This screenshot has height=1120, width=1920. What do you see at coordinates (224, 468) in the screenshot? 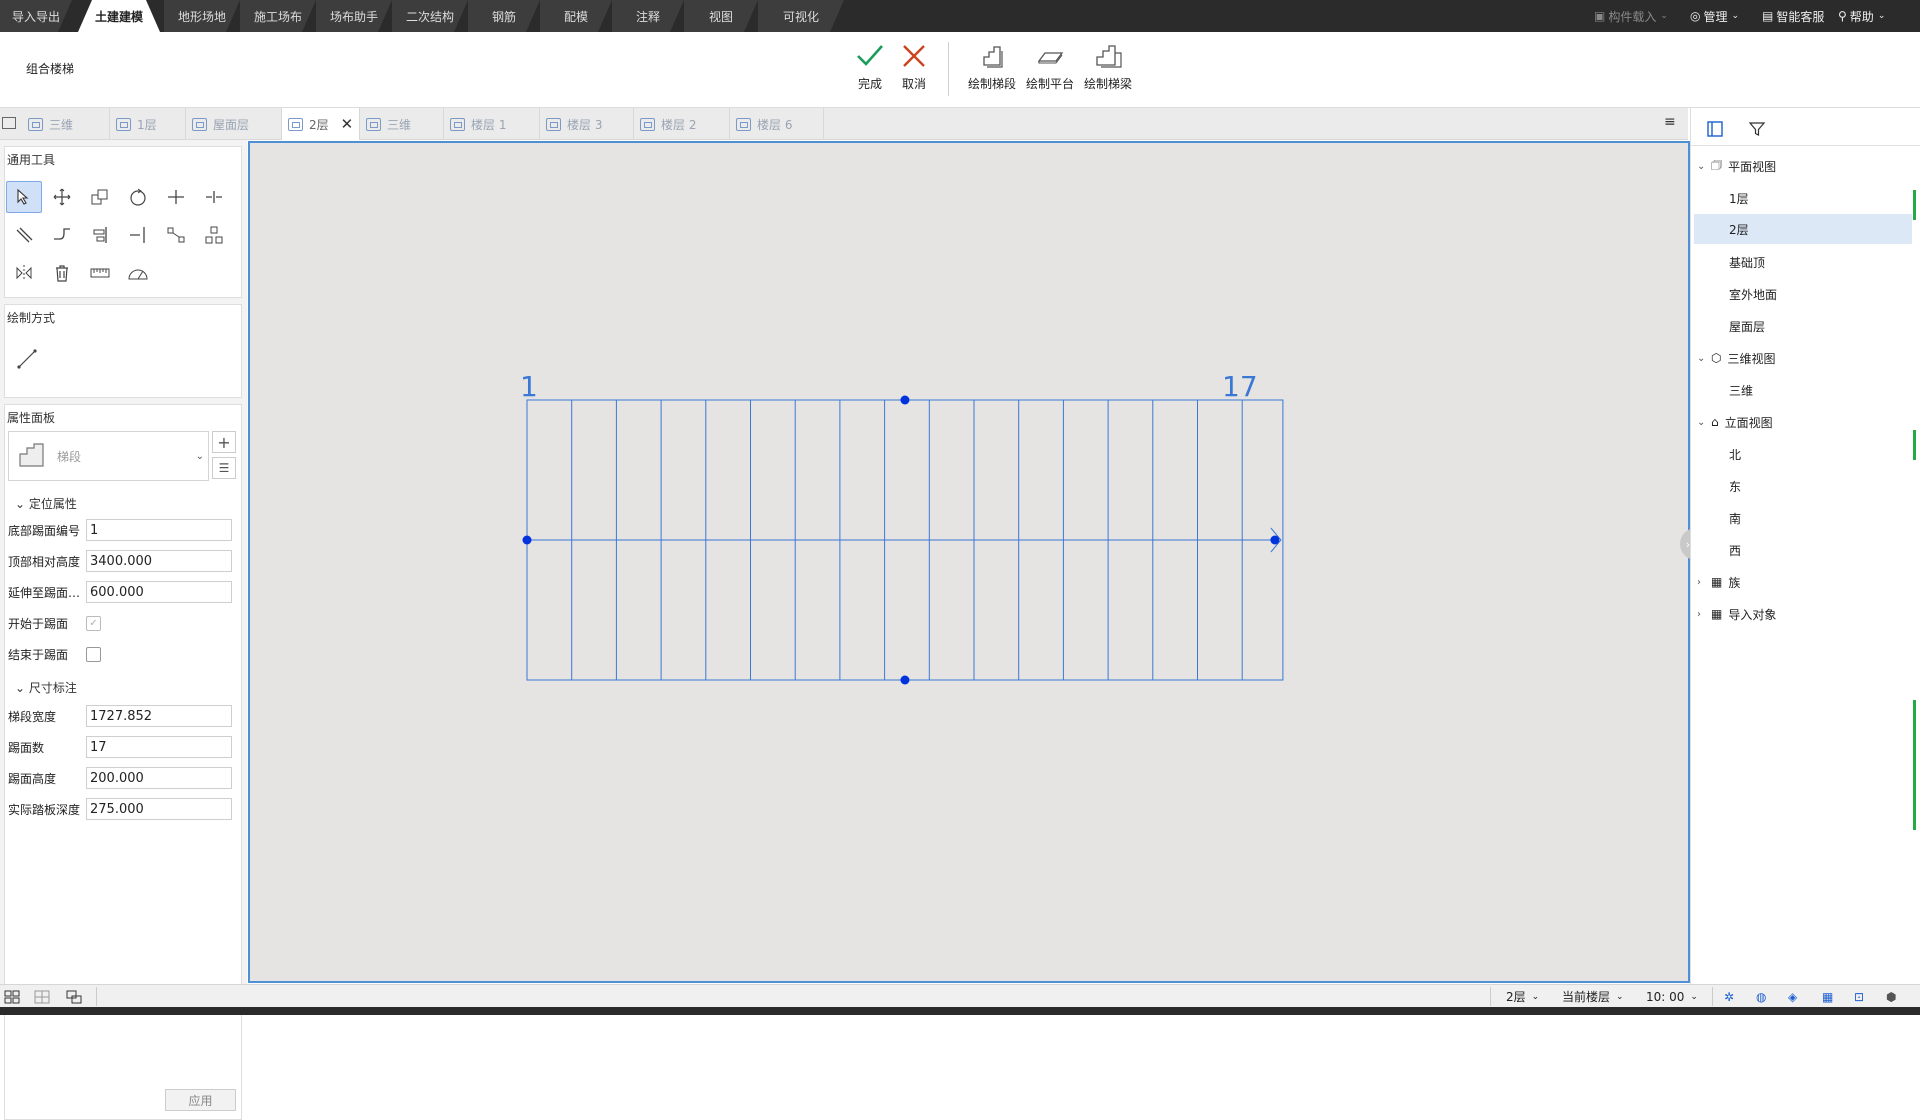
I see `edit-type-button: ☰` at bounding box center [224, 468].